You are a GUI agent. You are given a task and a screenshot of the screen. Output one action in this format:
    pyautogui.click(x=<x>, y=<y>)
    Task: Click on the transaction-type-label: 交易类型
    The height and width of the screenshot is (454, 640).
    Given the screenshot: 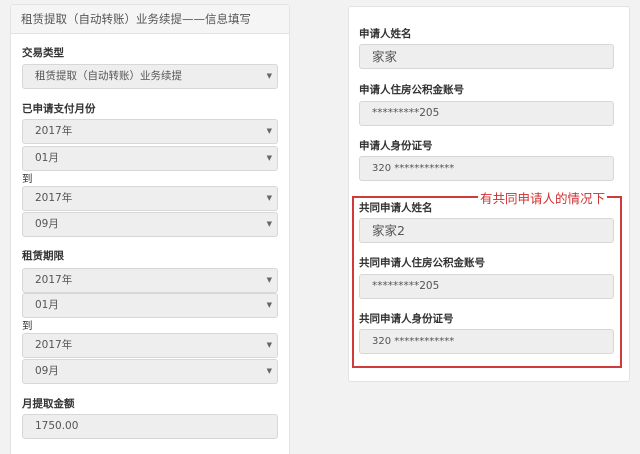 What is the action you would take?
    pyautogui.click(x=43, y=53)
    